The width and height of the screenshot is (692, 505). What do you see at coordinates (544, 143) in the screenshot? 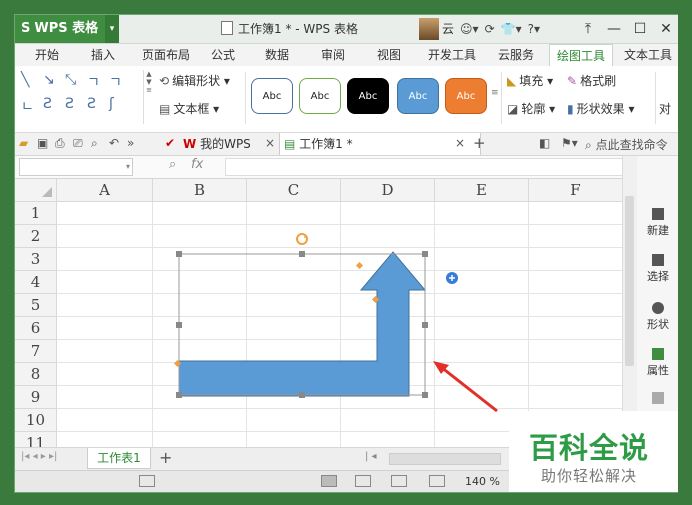
I see `device-icon: ◧` at bounding box center [544, 143].